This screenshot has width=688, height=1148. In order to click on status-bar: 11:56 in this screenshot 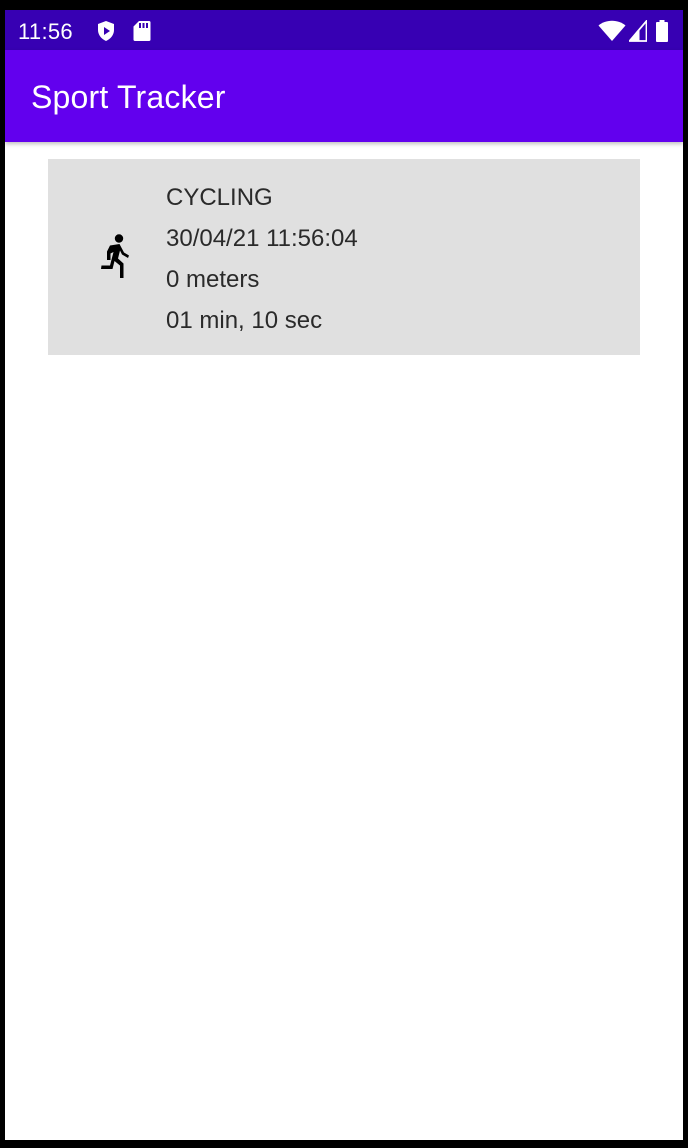, I will do `click(344, 30)`.